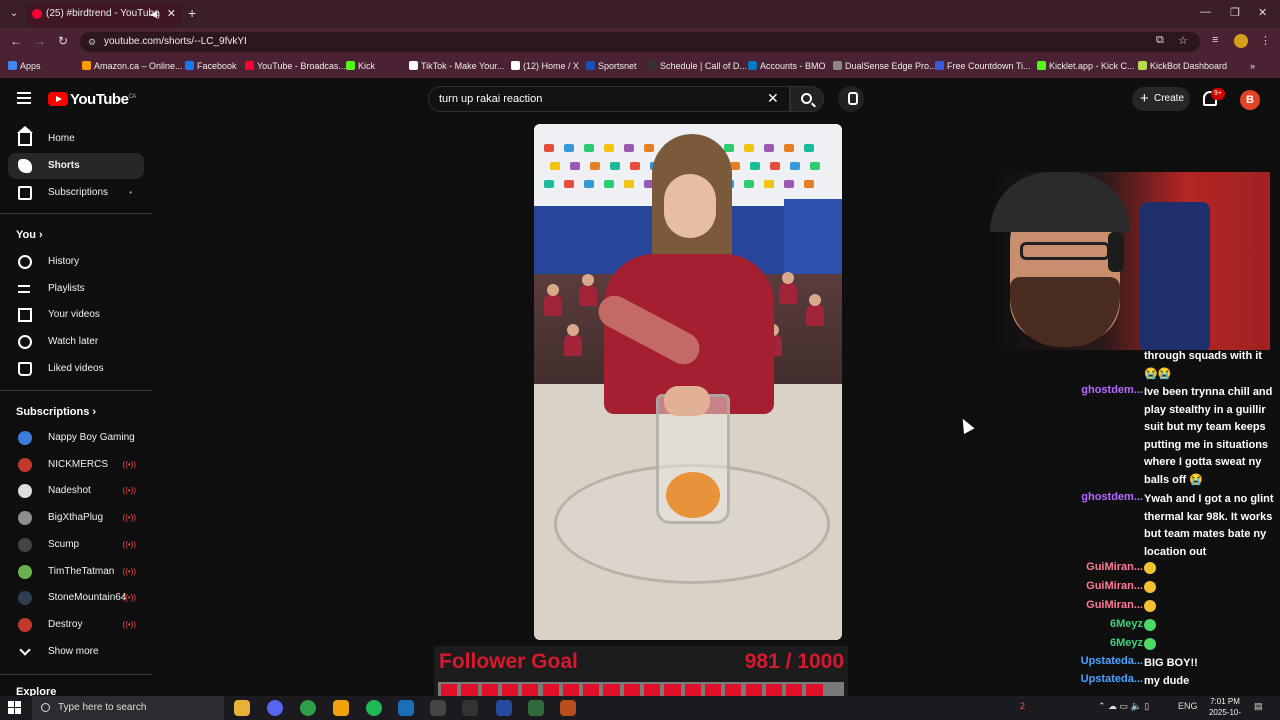 Image resolution: width=1280 pixels, height=720 pixels. I want to click on tab-active: (25) #birdtrend - YouTube ◀) ✕, so click(104, 14).